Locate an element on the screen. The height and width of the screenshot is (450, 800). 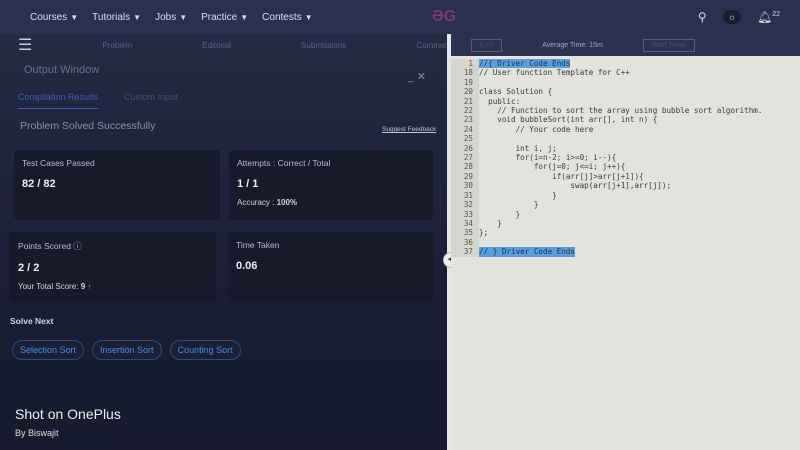
bell-icon: 🔔︎22 is located at coordinates (768, 17).